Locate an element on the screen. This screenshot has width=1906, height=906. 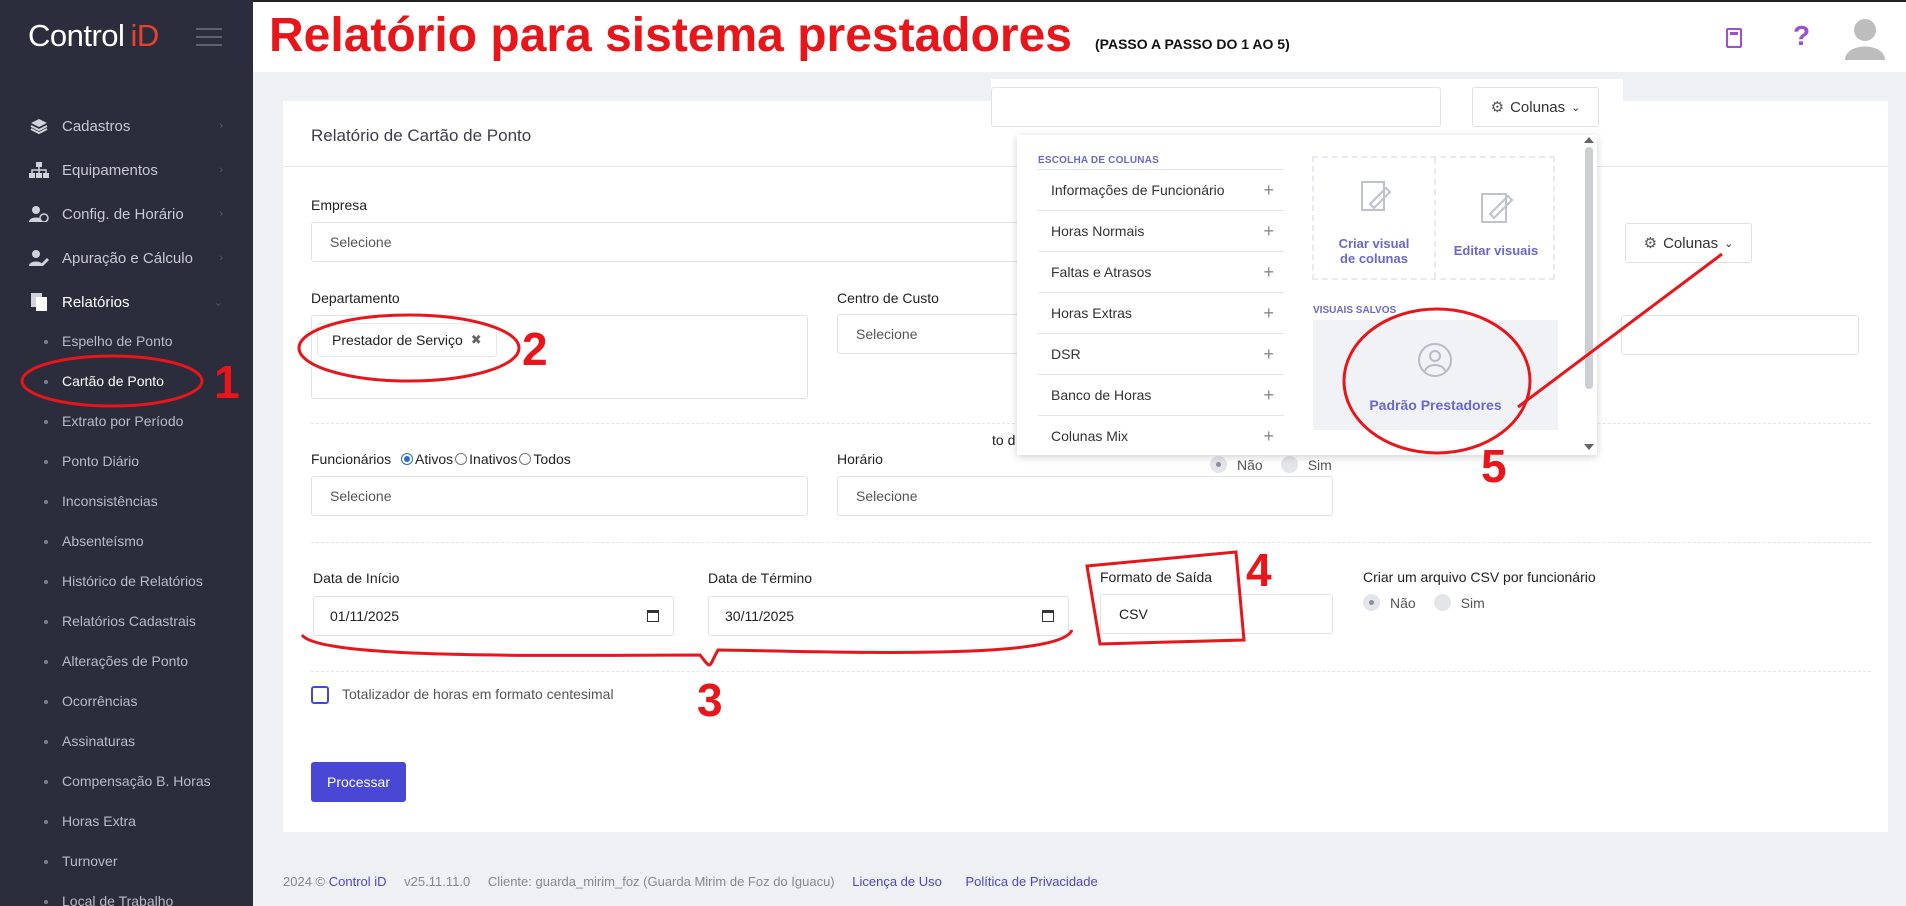
annotation-number-4: 4 is located at coordinates (1259, 570).